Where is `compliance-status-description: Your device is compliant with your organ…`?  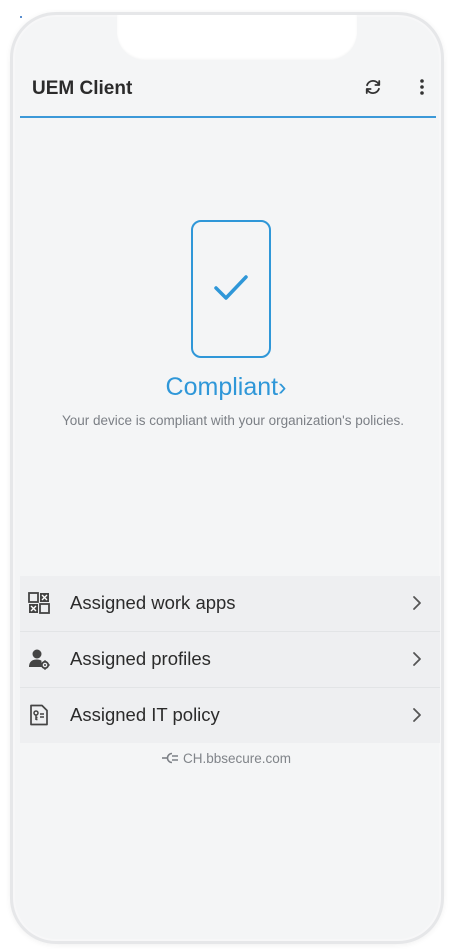 compliance-status-description: Your device is compliant with your organ… is located at coordinates (232, 420).